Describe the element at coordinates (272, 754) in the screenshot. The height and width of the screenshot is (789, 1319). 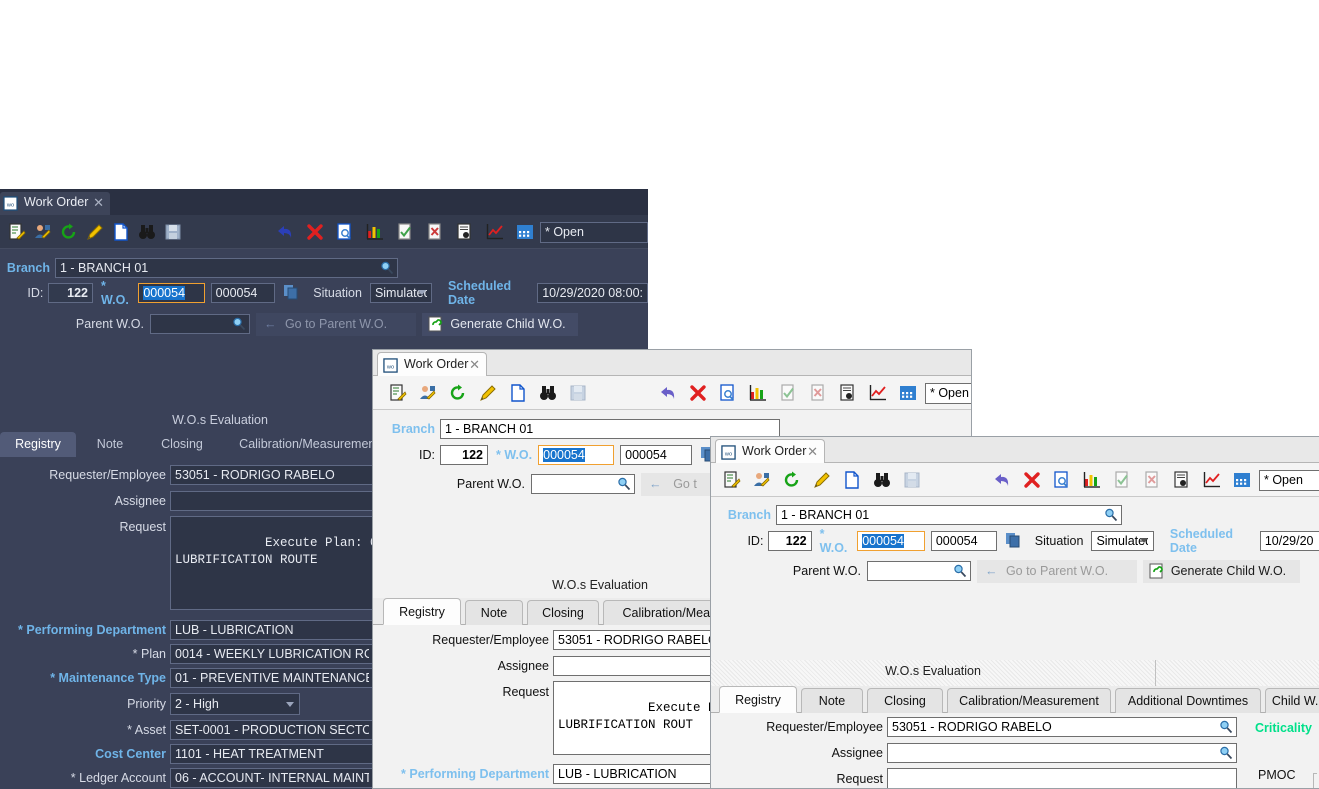
I see `cost-center-input: 1101 - HEAT TREATMENT` at that location.